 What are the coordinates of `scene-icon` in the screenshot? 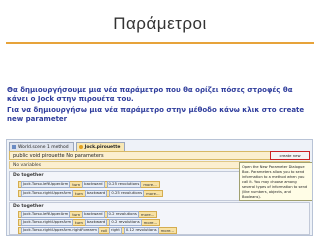 It's located at (14, 147).